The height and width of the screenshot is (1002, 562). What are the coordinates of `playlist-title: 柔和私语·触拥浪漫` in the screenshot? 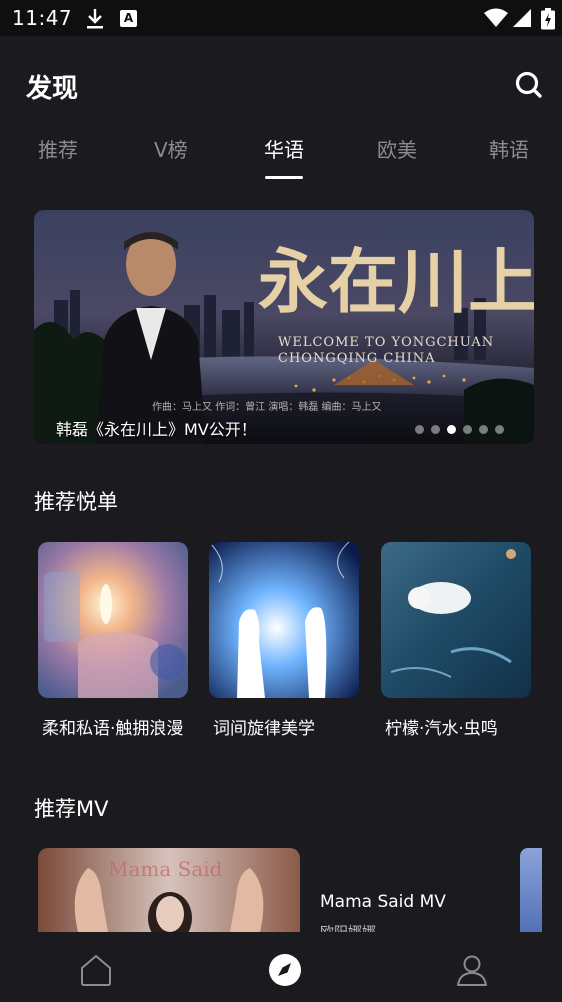 It's located at (113, 729).